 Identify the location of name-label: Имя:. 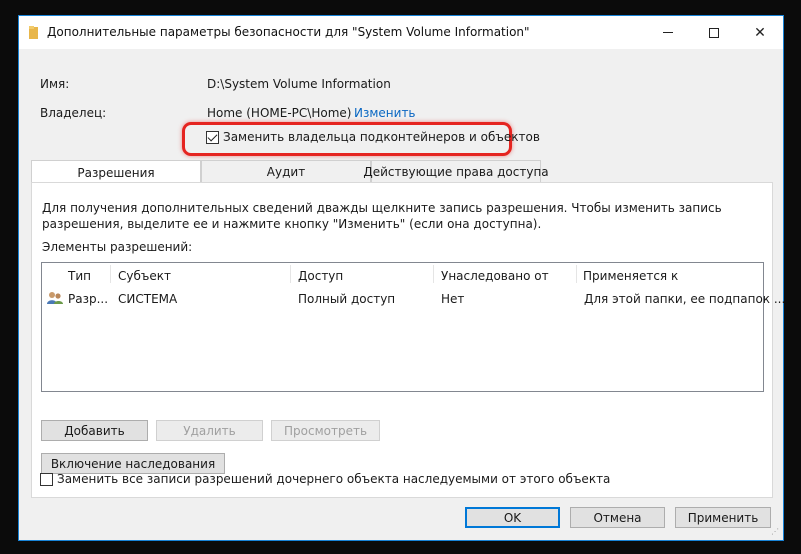
(55, 84).